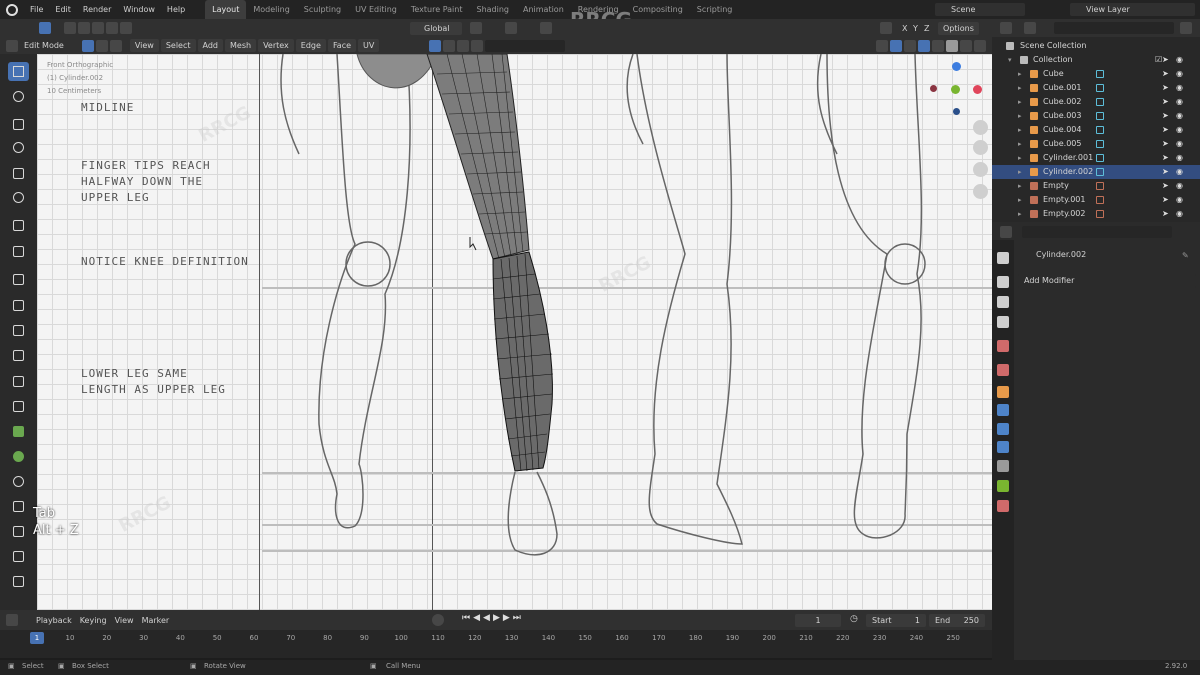  What do you see at coordinates (18, 506) in the screenshot?
I see `edge-slide-tool-button` at bounding box center [18, 506].